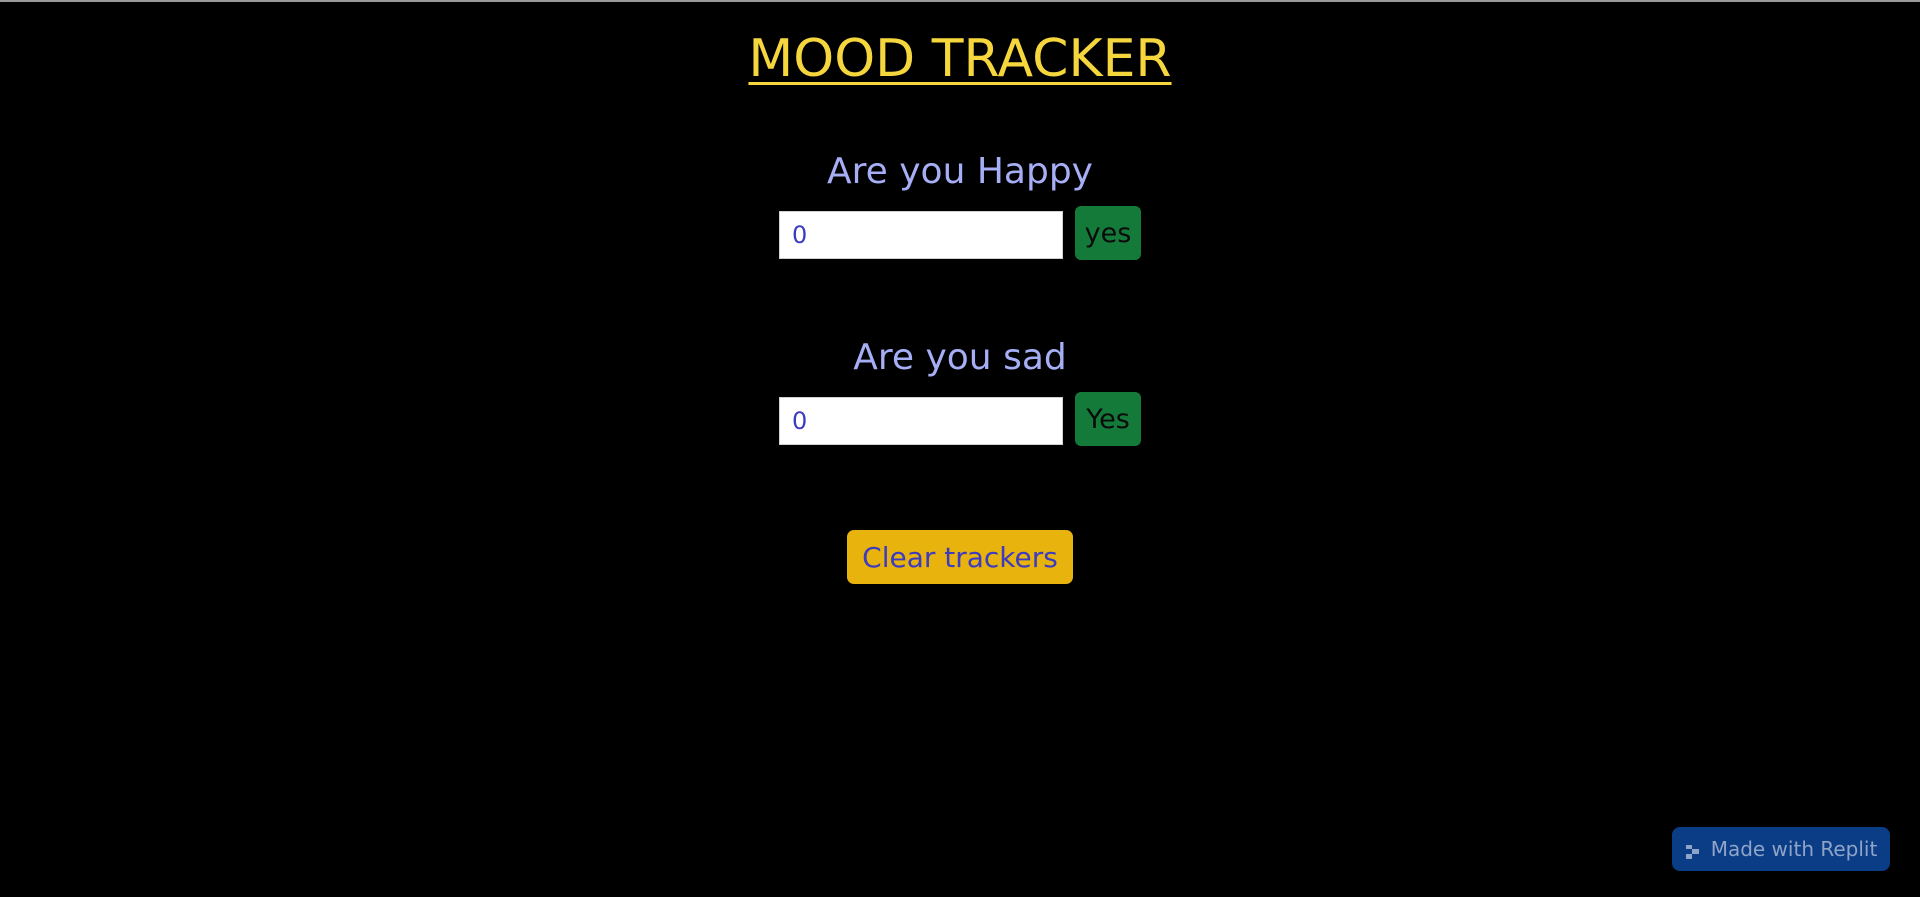 The width and height of the screenshot is (1920, 897). Describe the element at coordinates (960, 557) in the screenshot. I see `clear-trackers-button: Clear trackers` at that location.